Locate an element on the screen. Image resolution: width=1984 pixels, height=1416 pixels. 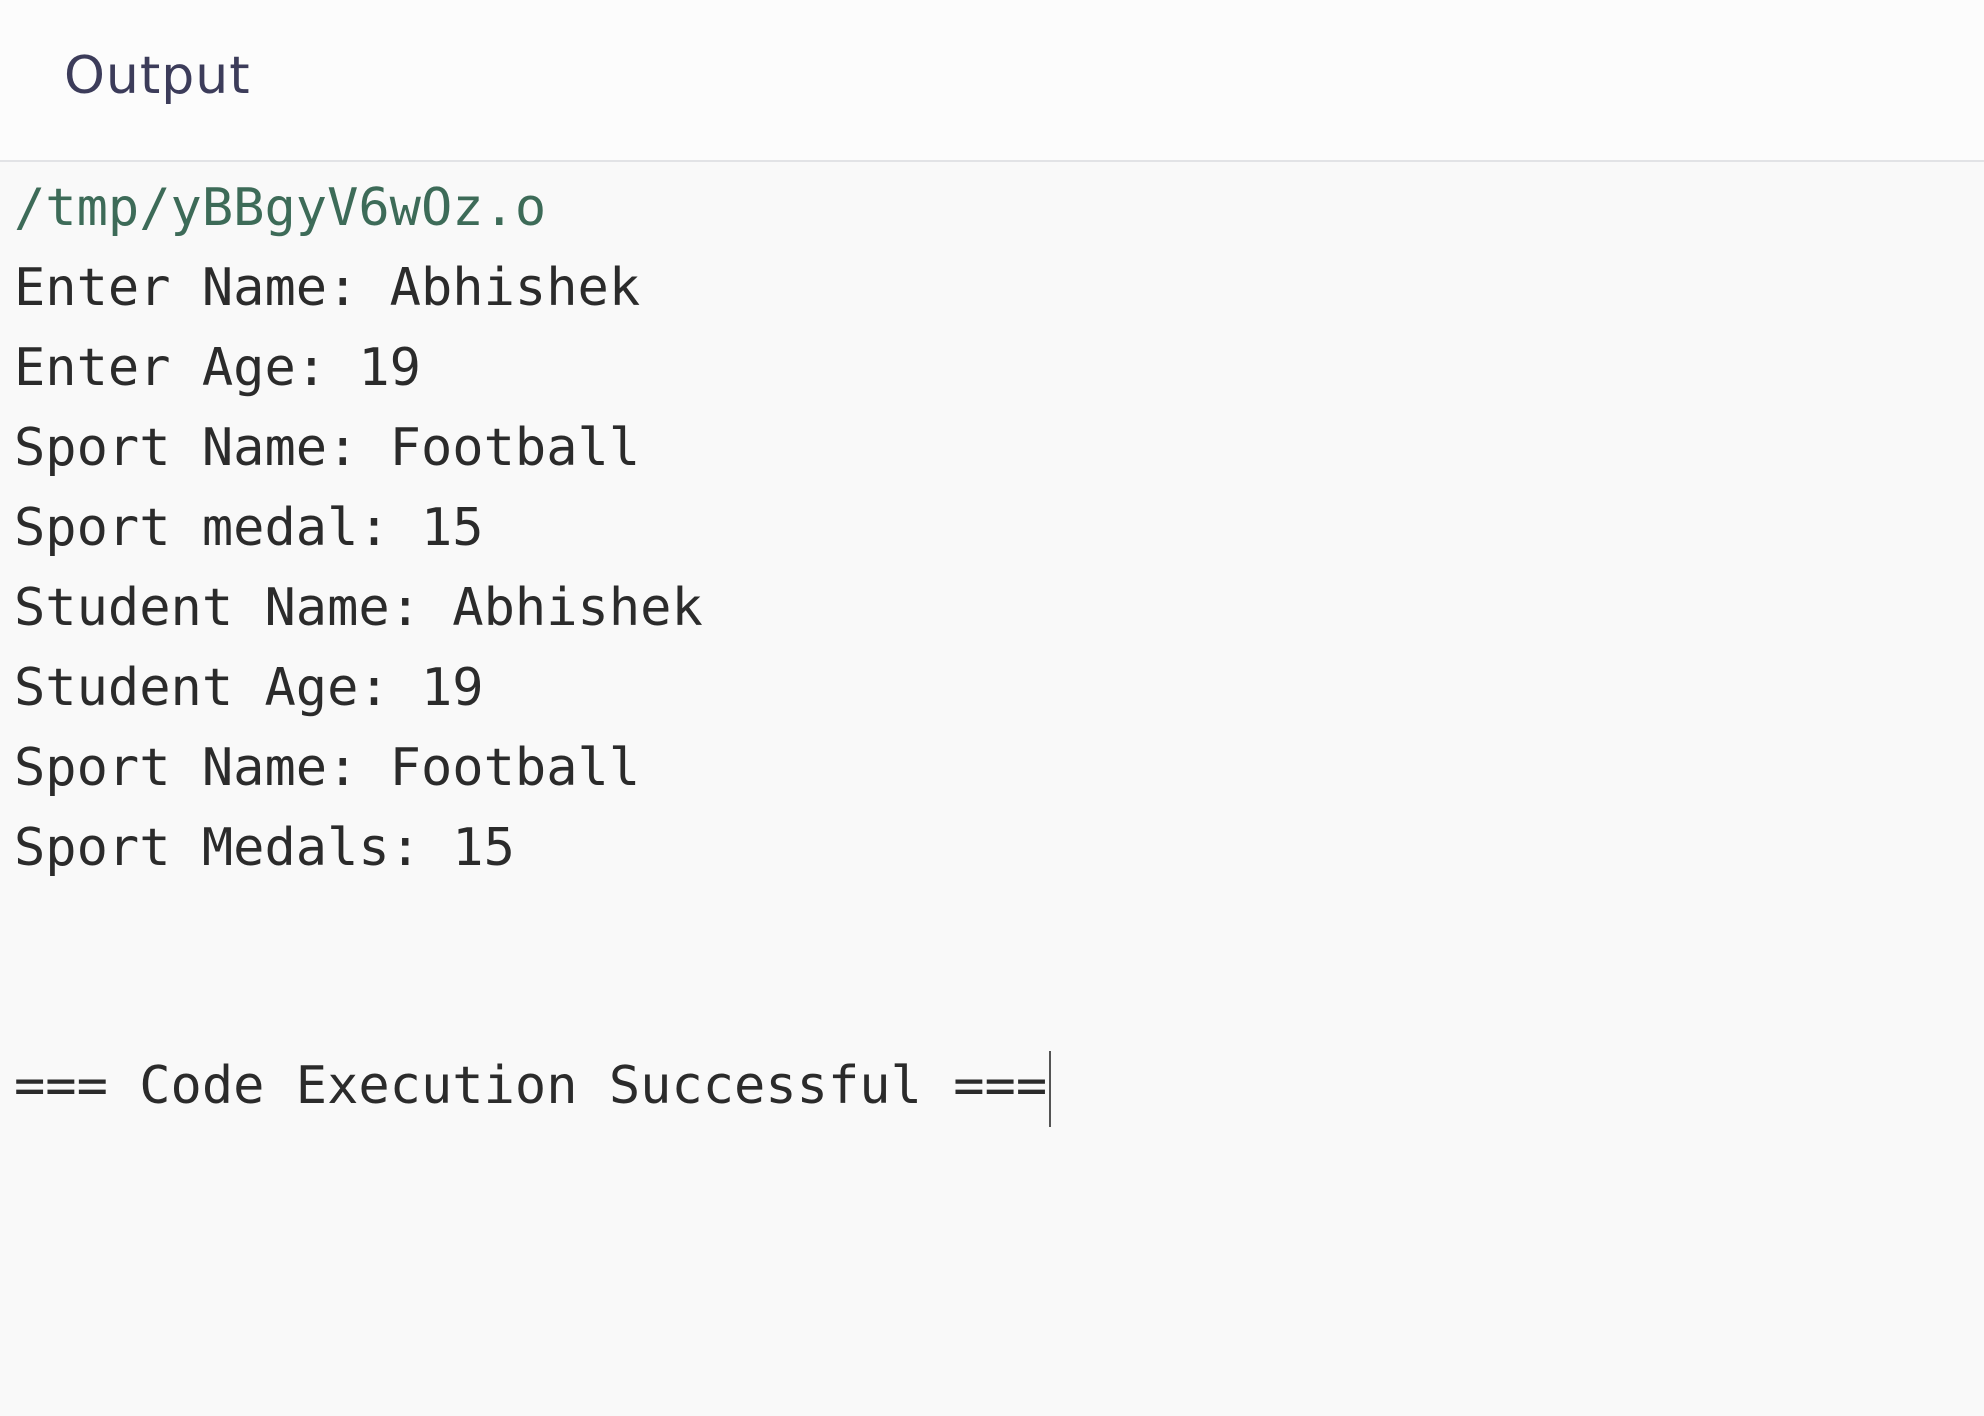
executable-path: /tmp/yBBgyV6wOz.o is located at coordinates (280, 208).